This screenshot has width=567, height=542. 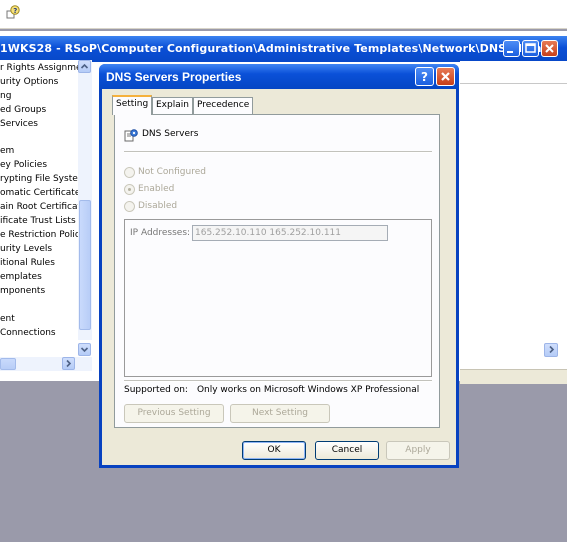 I want to click on maximize-icon, so click(x=530, y=48).